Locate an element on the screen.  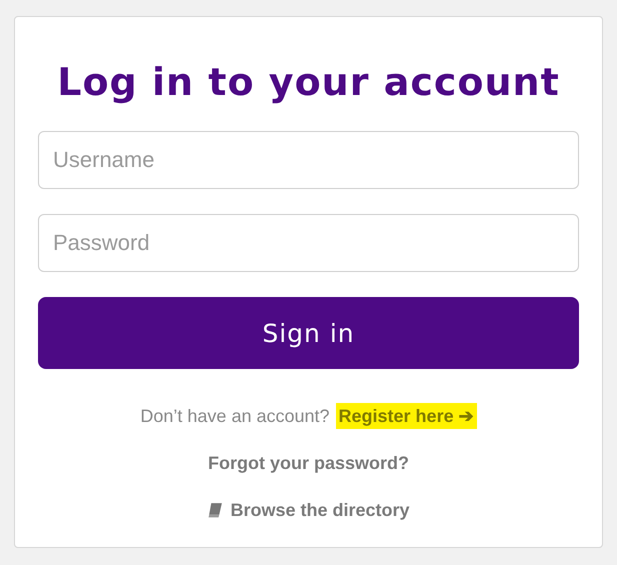
login-title: Log in to your account is located at coordinates (308, 82).